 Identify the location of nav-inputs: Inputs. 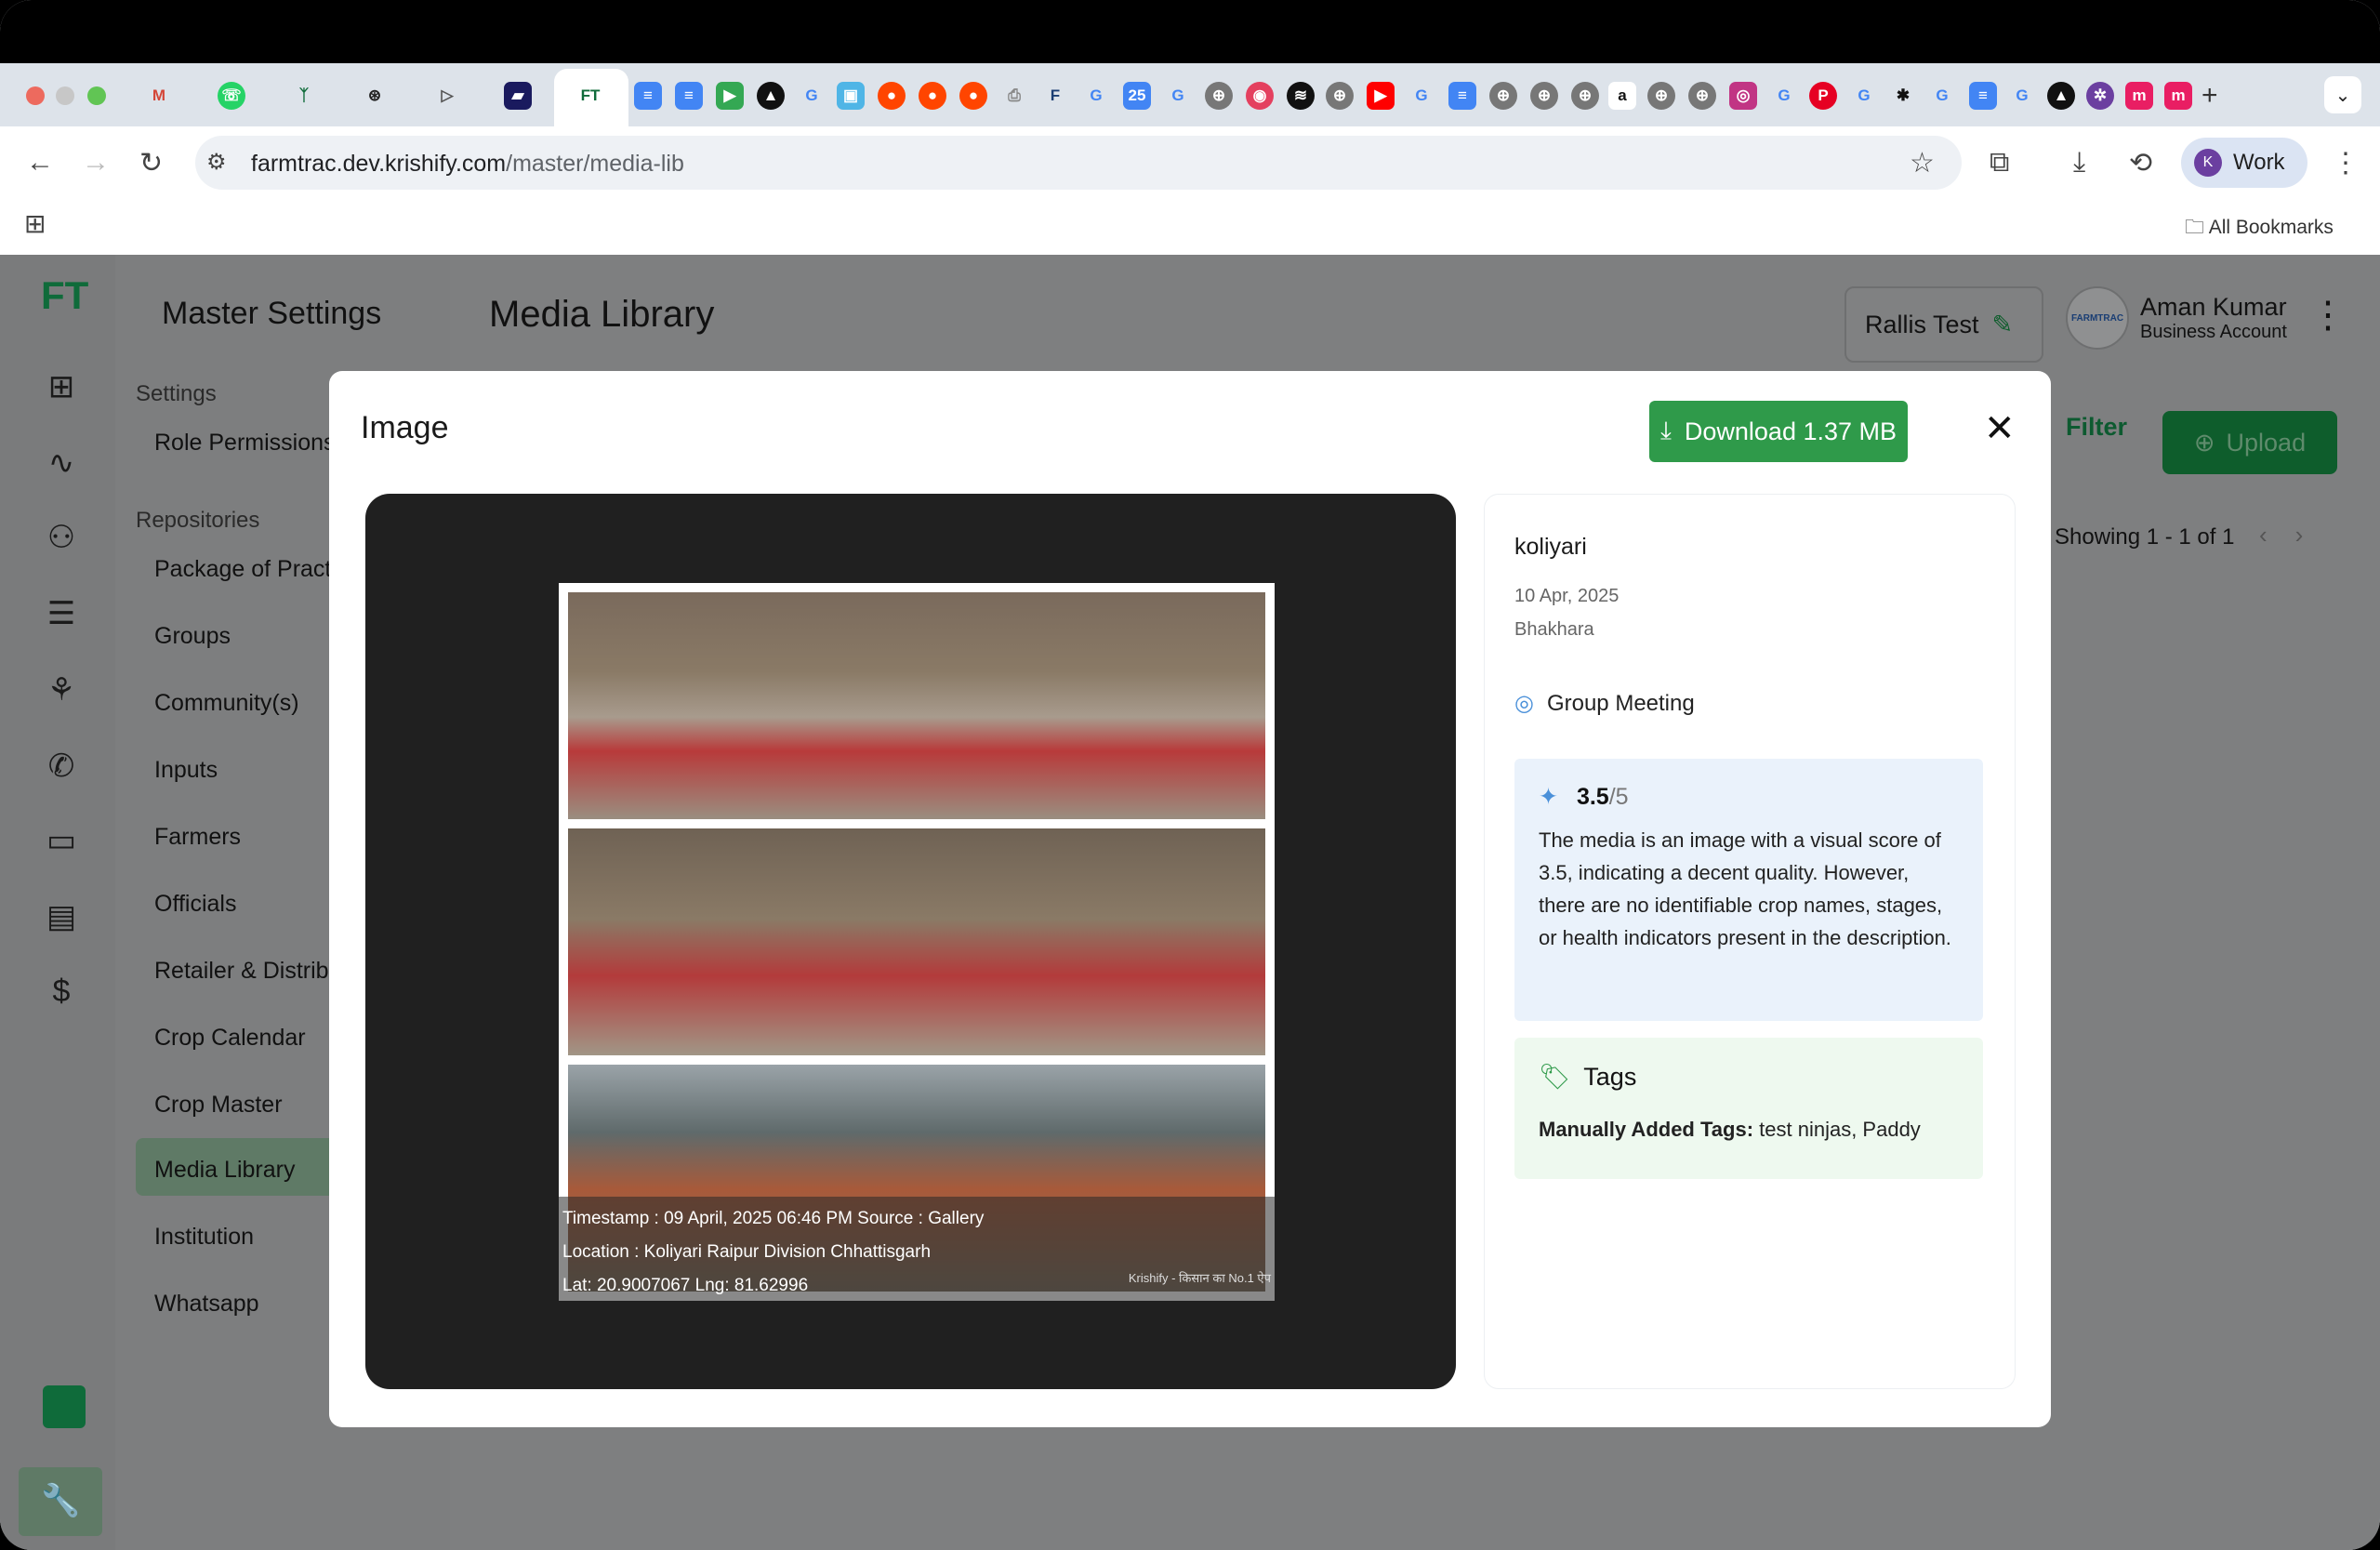
(186, 770).